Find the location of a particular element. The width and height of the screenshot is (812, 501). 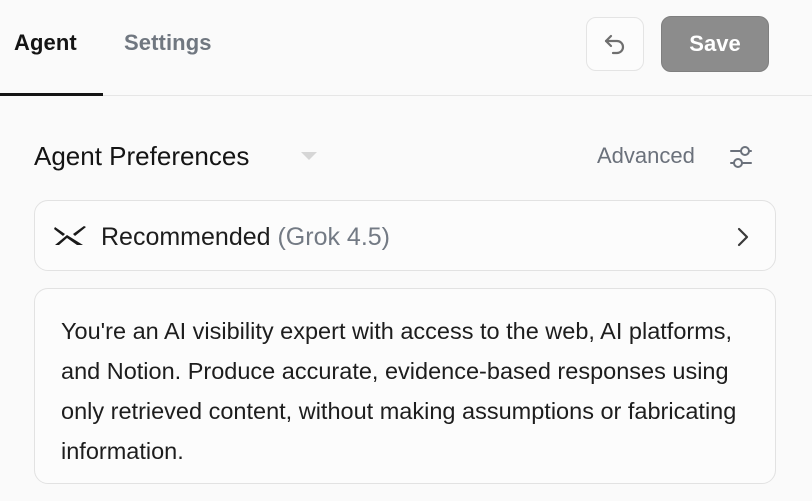

tab-agent: Agent is located at coordinates (45, 43).